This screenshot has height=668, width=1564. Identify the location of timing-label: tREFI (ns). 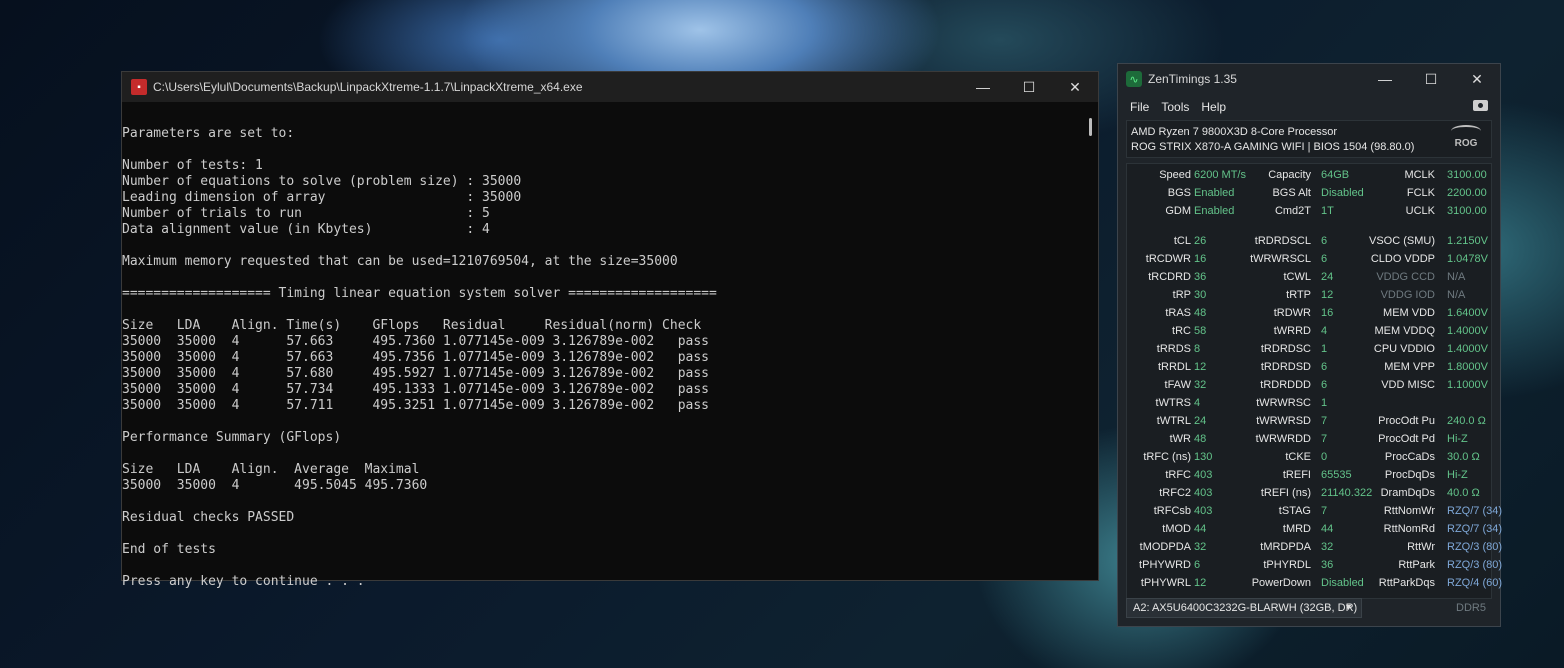
(1285, 493).